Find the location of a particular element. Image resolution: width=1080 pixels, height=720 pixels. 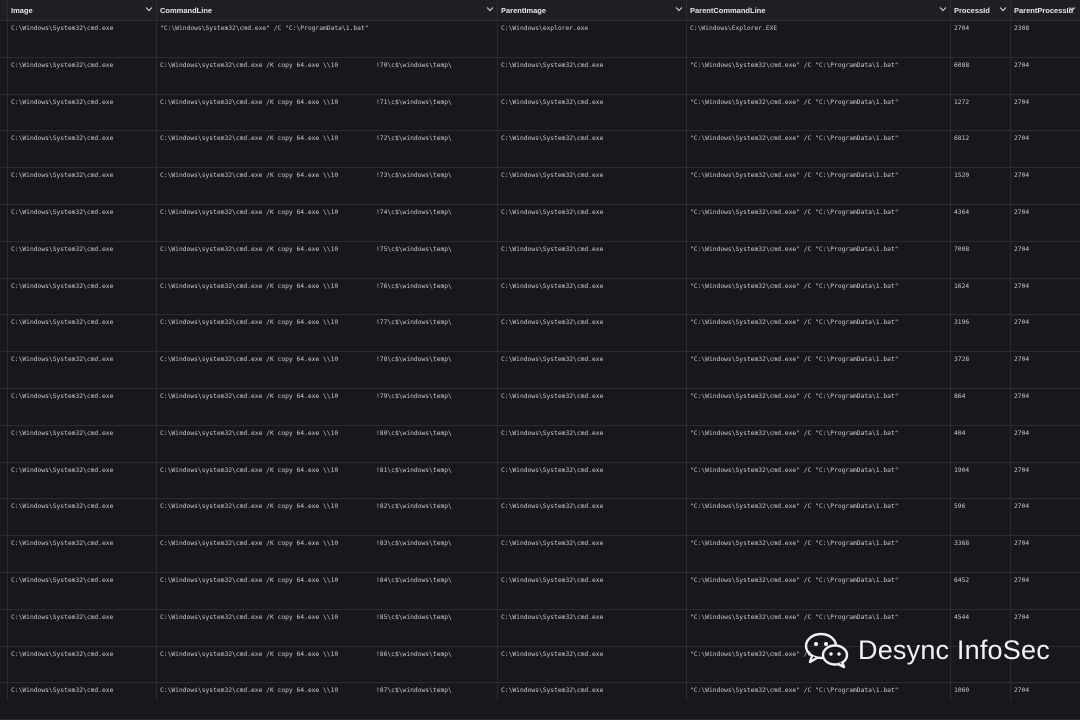

cell-processid: 6812 is located at coordinates (962, 139).